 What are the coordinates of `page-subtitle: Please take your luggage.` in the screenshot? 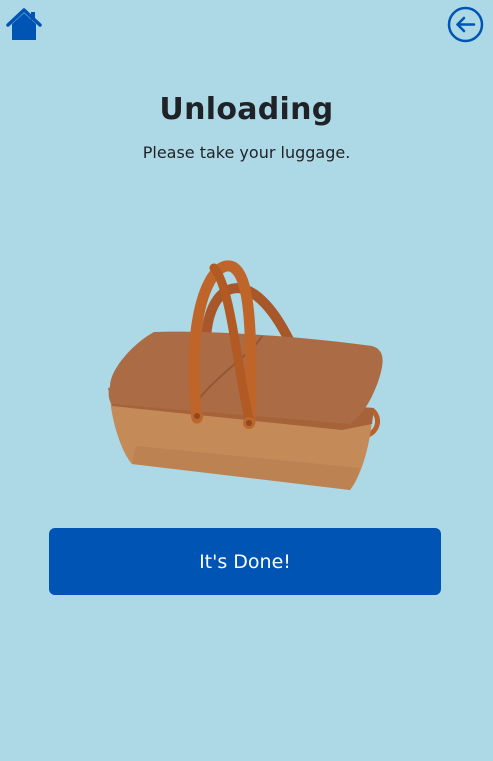 It's located at (246, 152).